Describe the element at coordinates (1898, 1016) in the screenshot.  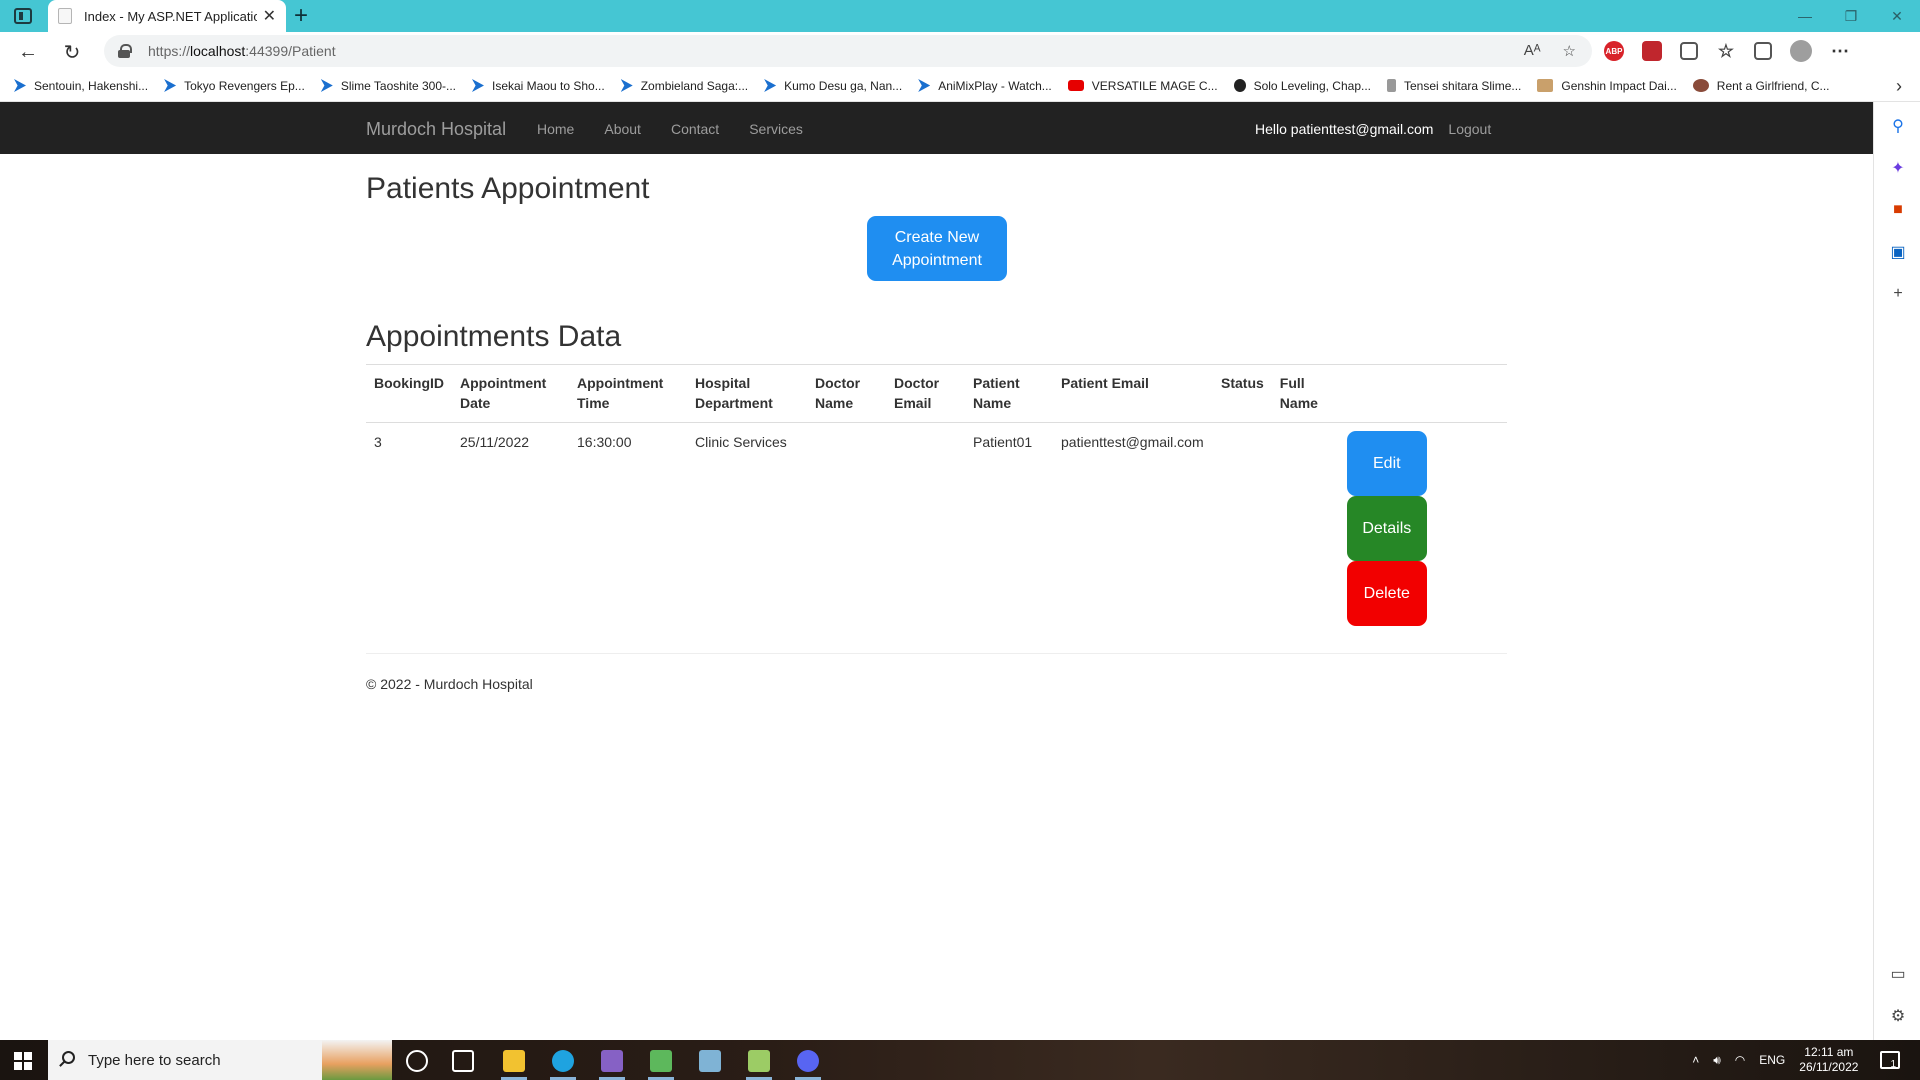
I see `gear-icon: ⚙` at that location.